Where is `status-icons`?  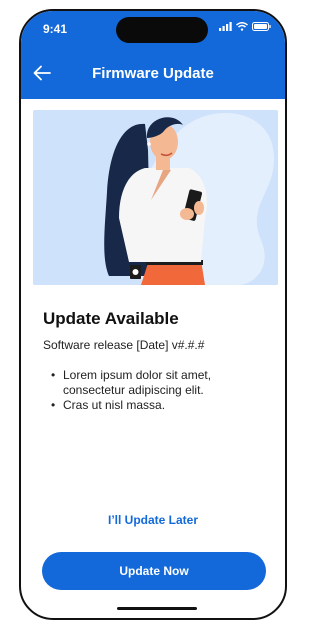
status-icons is located at coordinates (245, 26).